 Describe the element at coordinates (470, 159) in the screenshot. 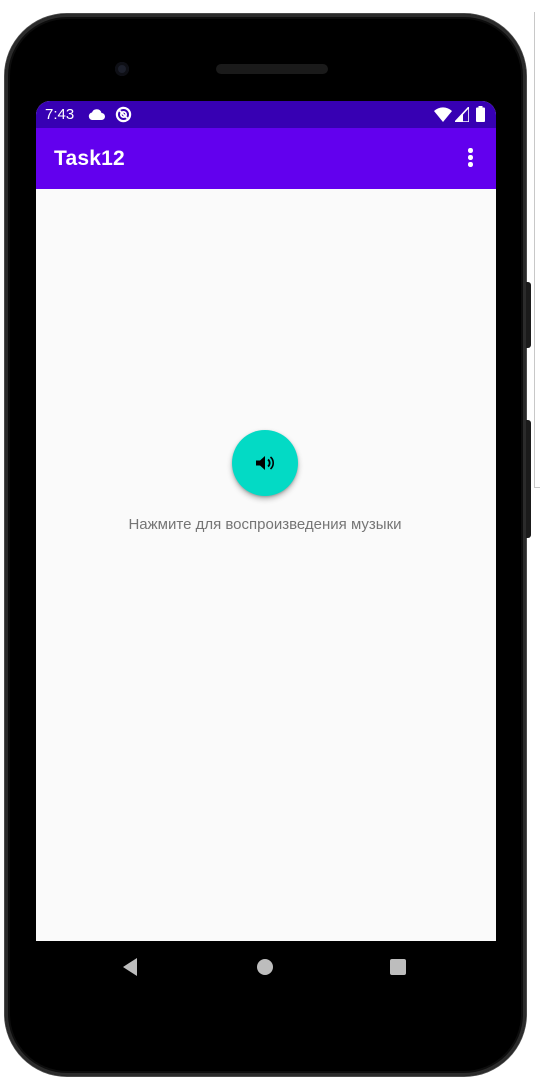

I see `more-vert-icon` at that location.